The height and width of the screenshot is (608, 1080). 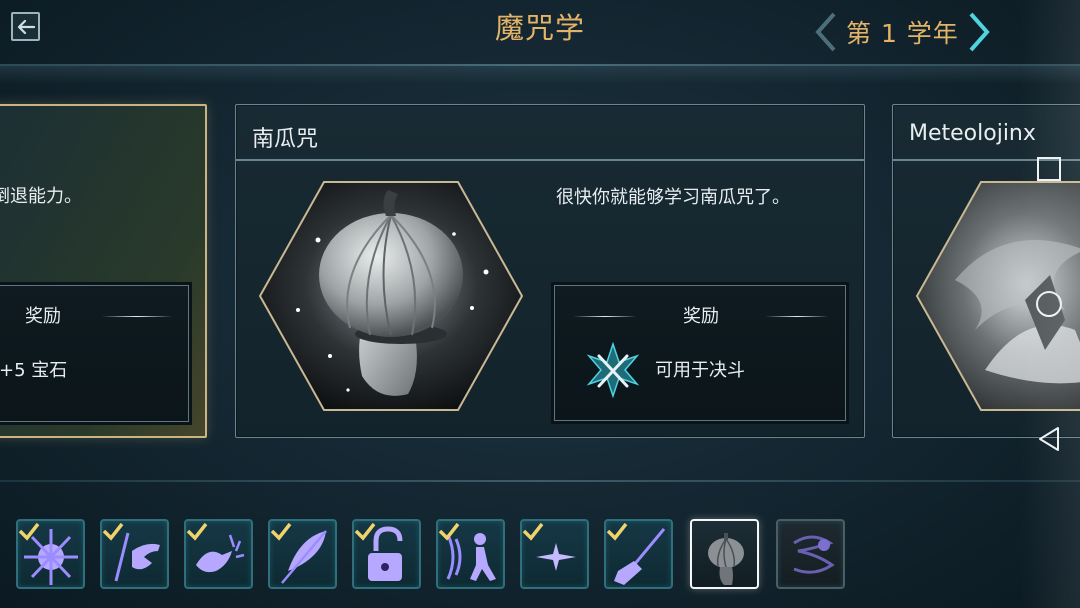 What do you see at coordinates (814, 554) in the screenshot?
I see `swirl-cloud-icon` at bounding box center [814, 554].